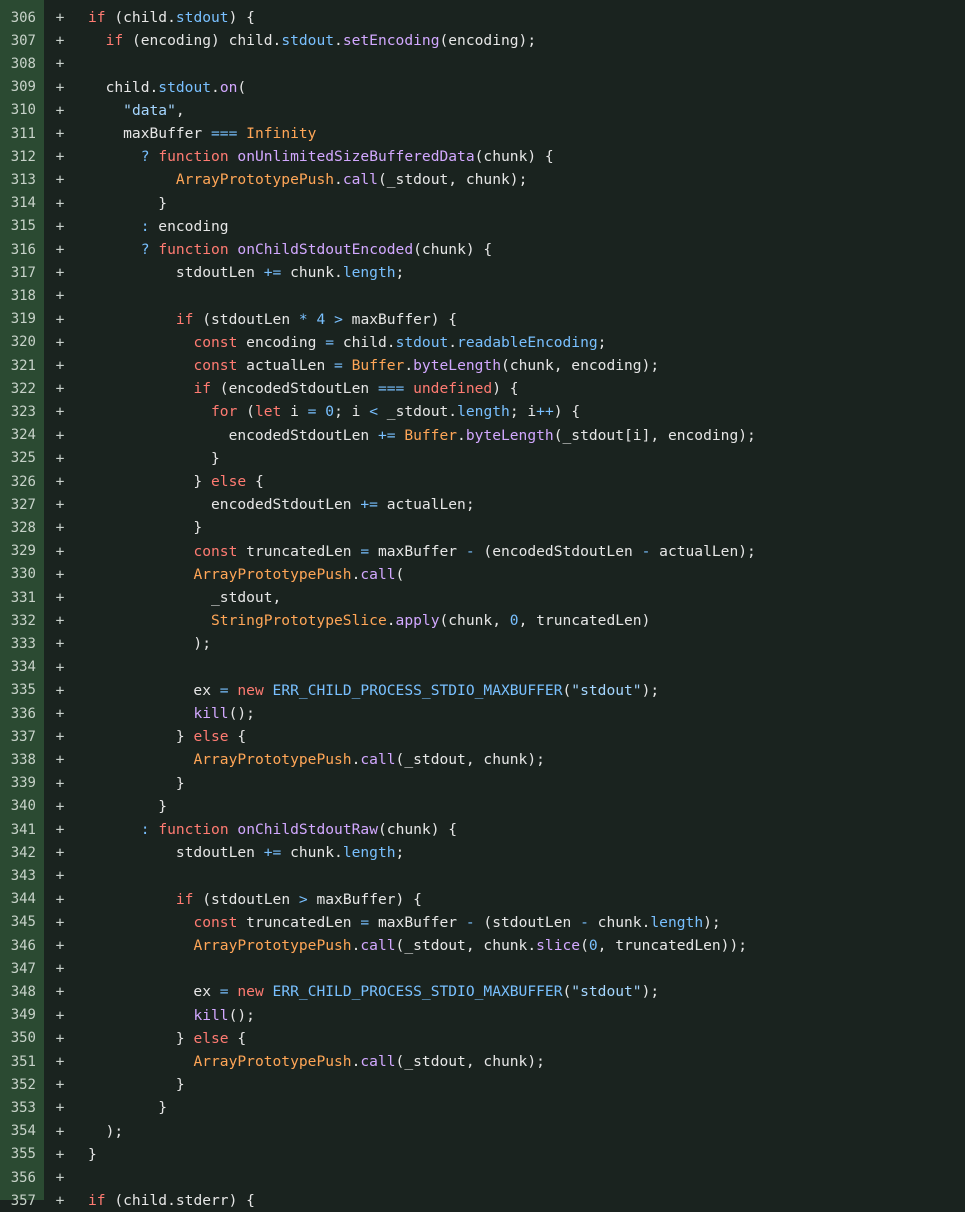 The width and height of the screenshot is (965, 1212). What do you see at coordinates (22, 574) in the screenshot?
I see `line-number: 330` at bounding box center [22, 574].